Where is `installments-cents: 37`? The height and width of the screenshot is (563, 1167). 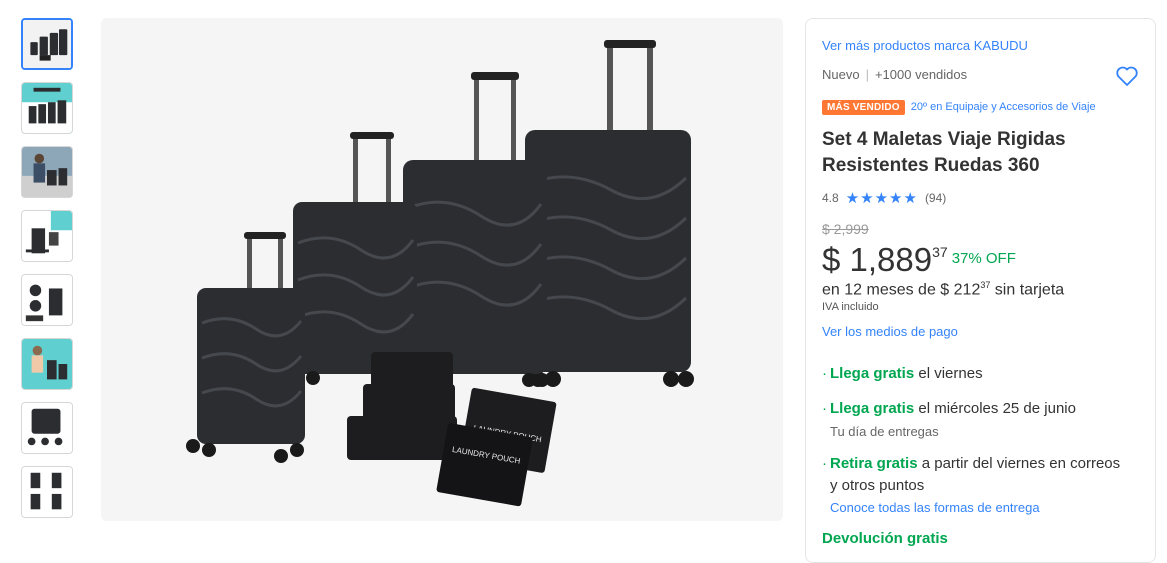 installments-cents: 37 is located at coordinates (985, 285).